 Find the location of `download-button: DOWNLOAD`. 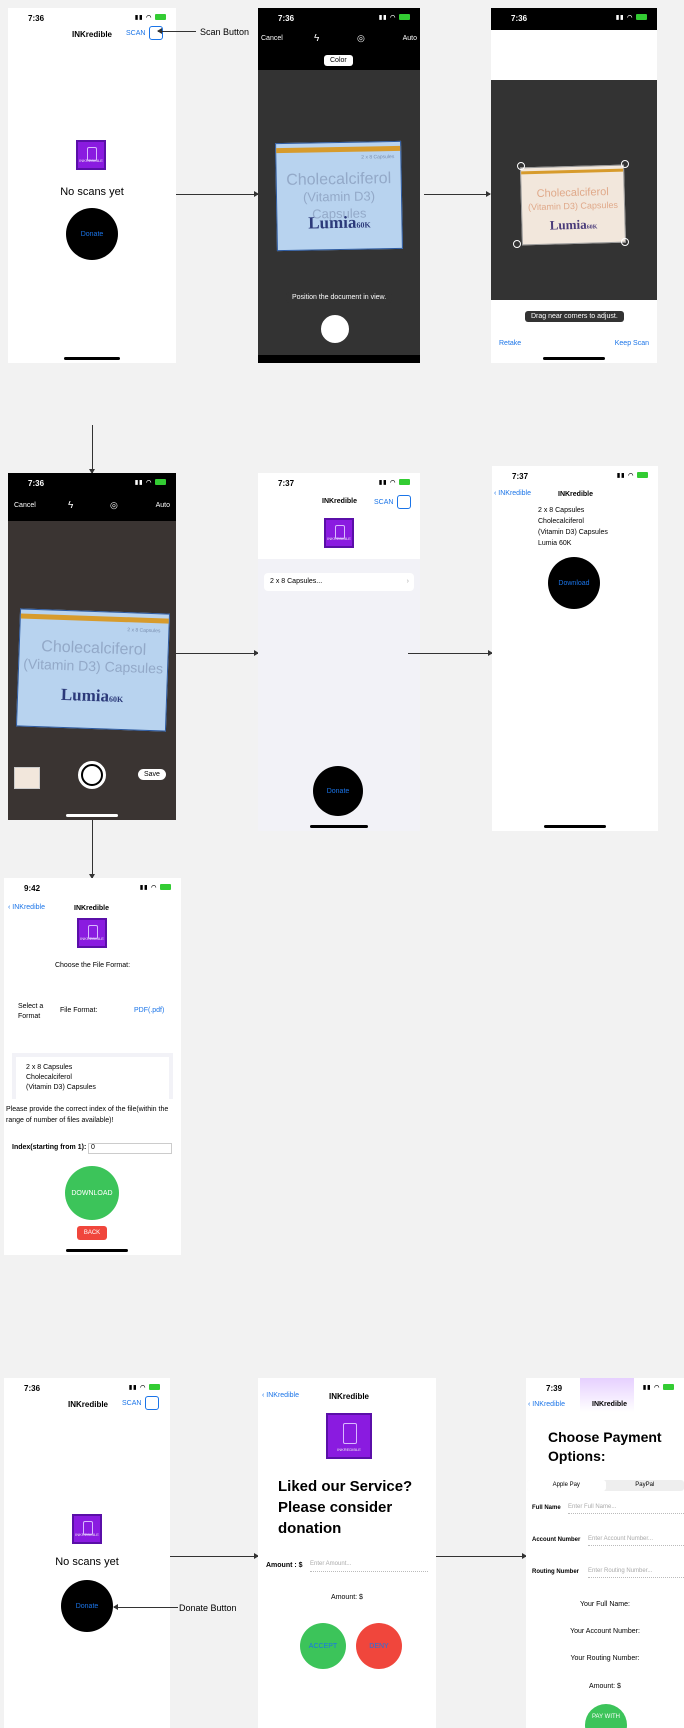

download-button: DOWNLOAD is located at coordinates (92, 1193).